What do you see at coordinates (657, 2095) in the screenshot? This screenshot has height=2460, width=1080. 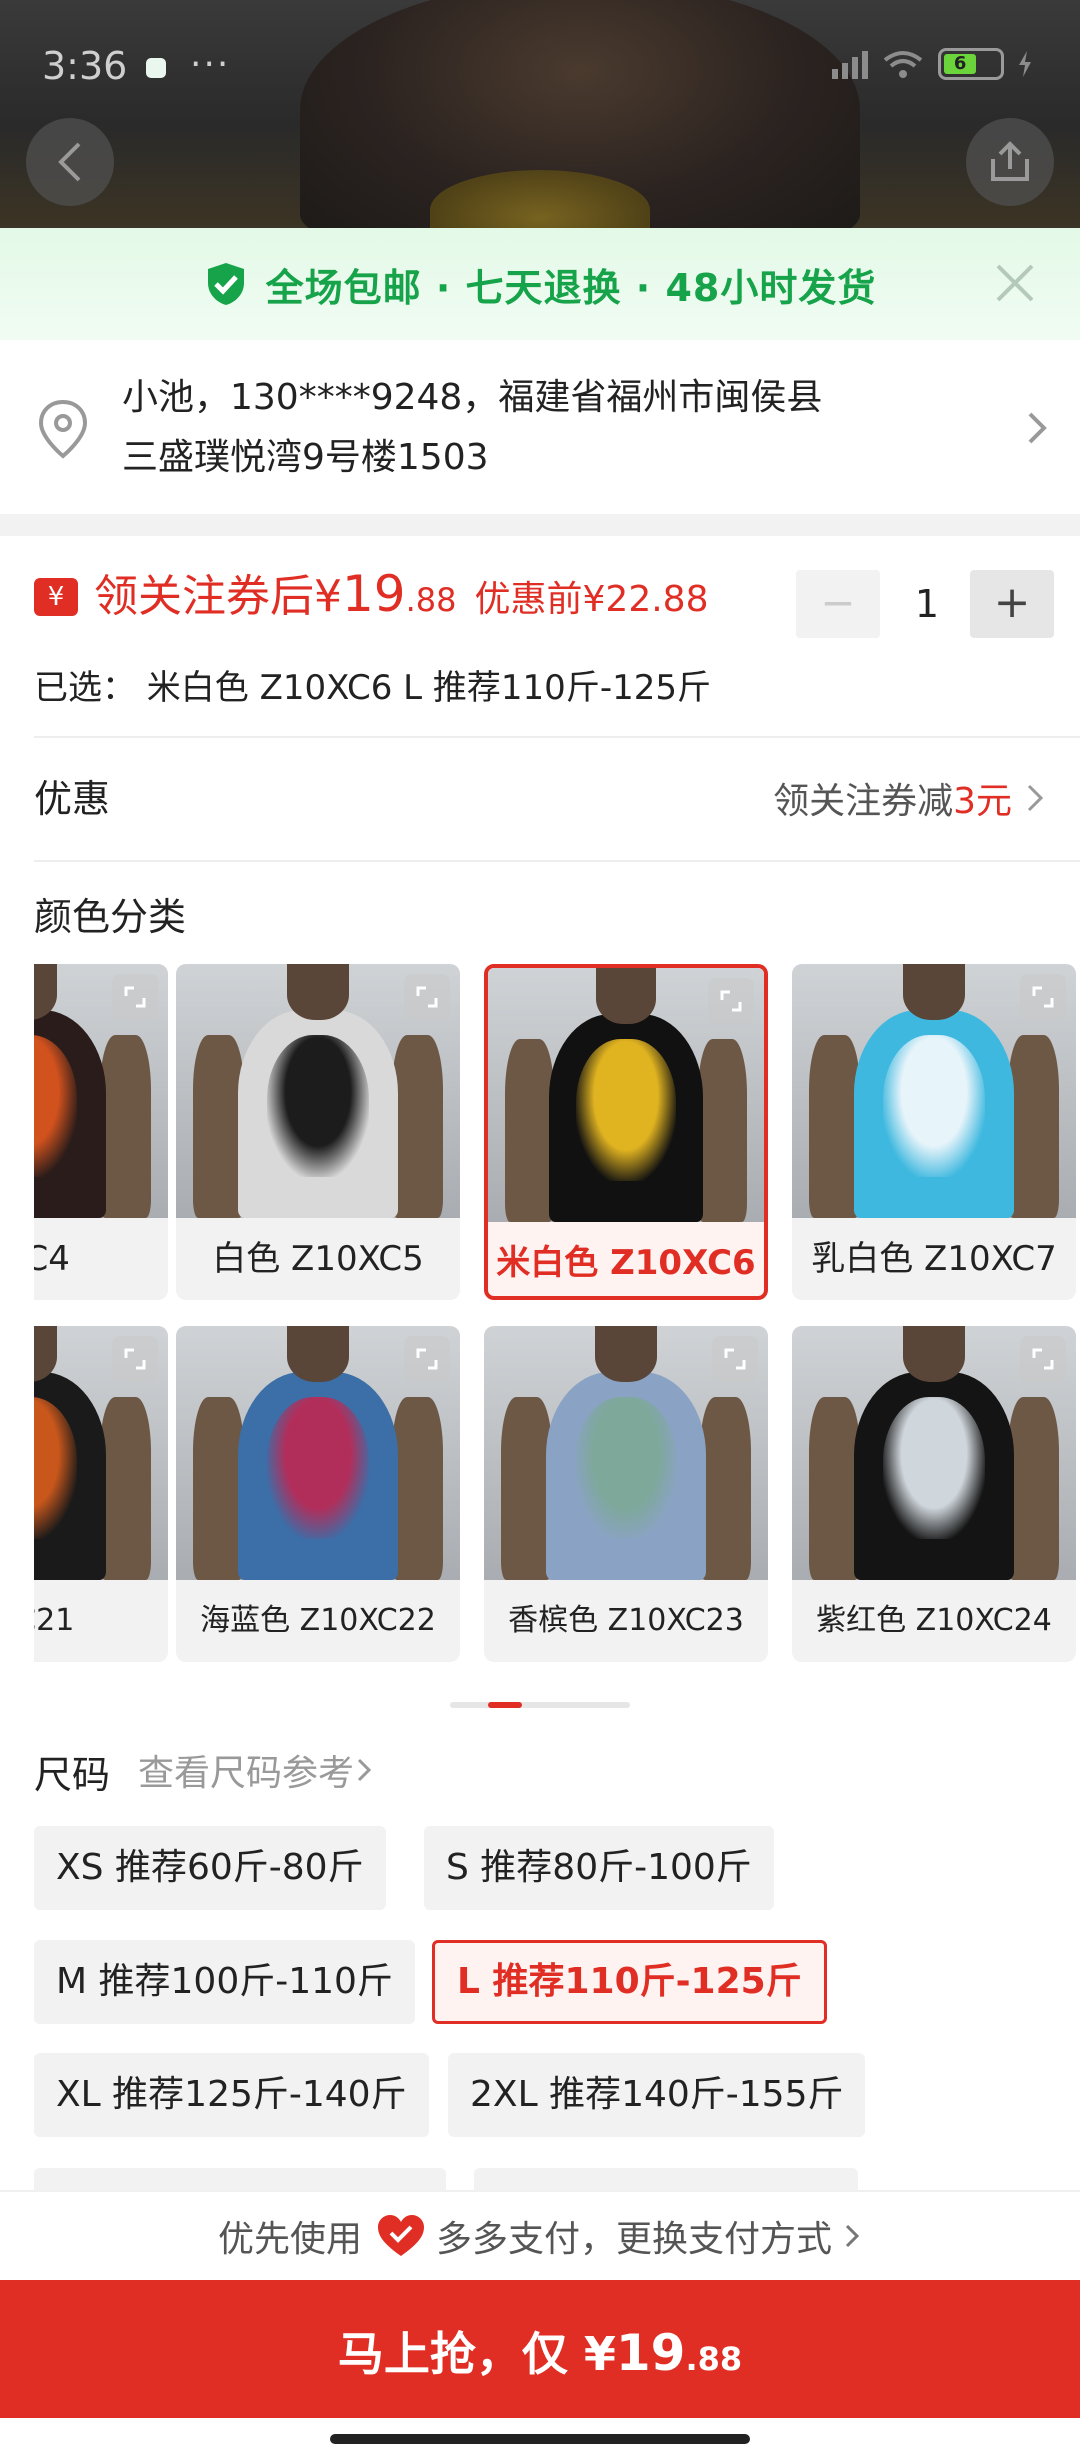 I see `size-option-2xl: 2XL 推荐140斤-155斤` at bounding box center [657, 2095].